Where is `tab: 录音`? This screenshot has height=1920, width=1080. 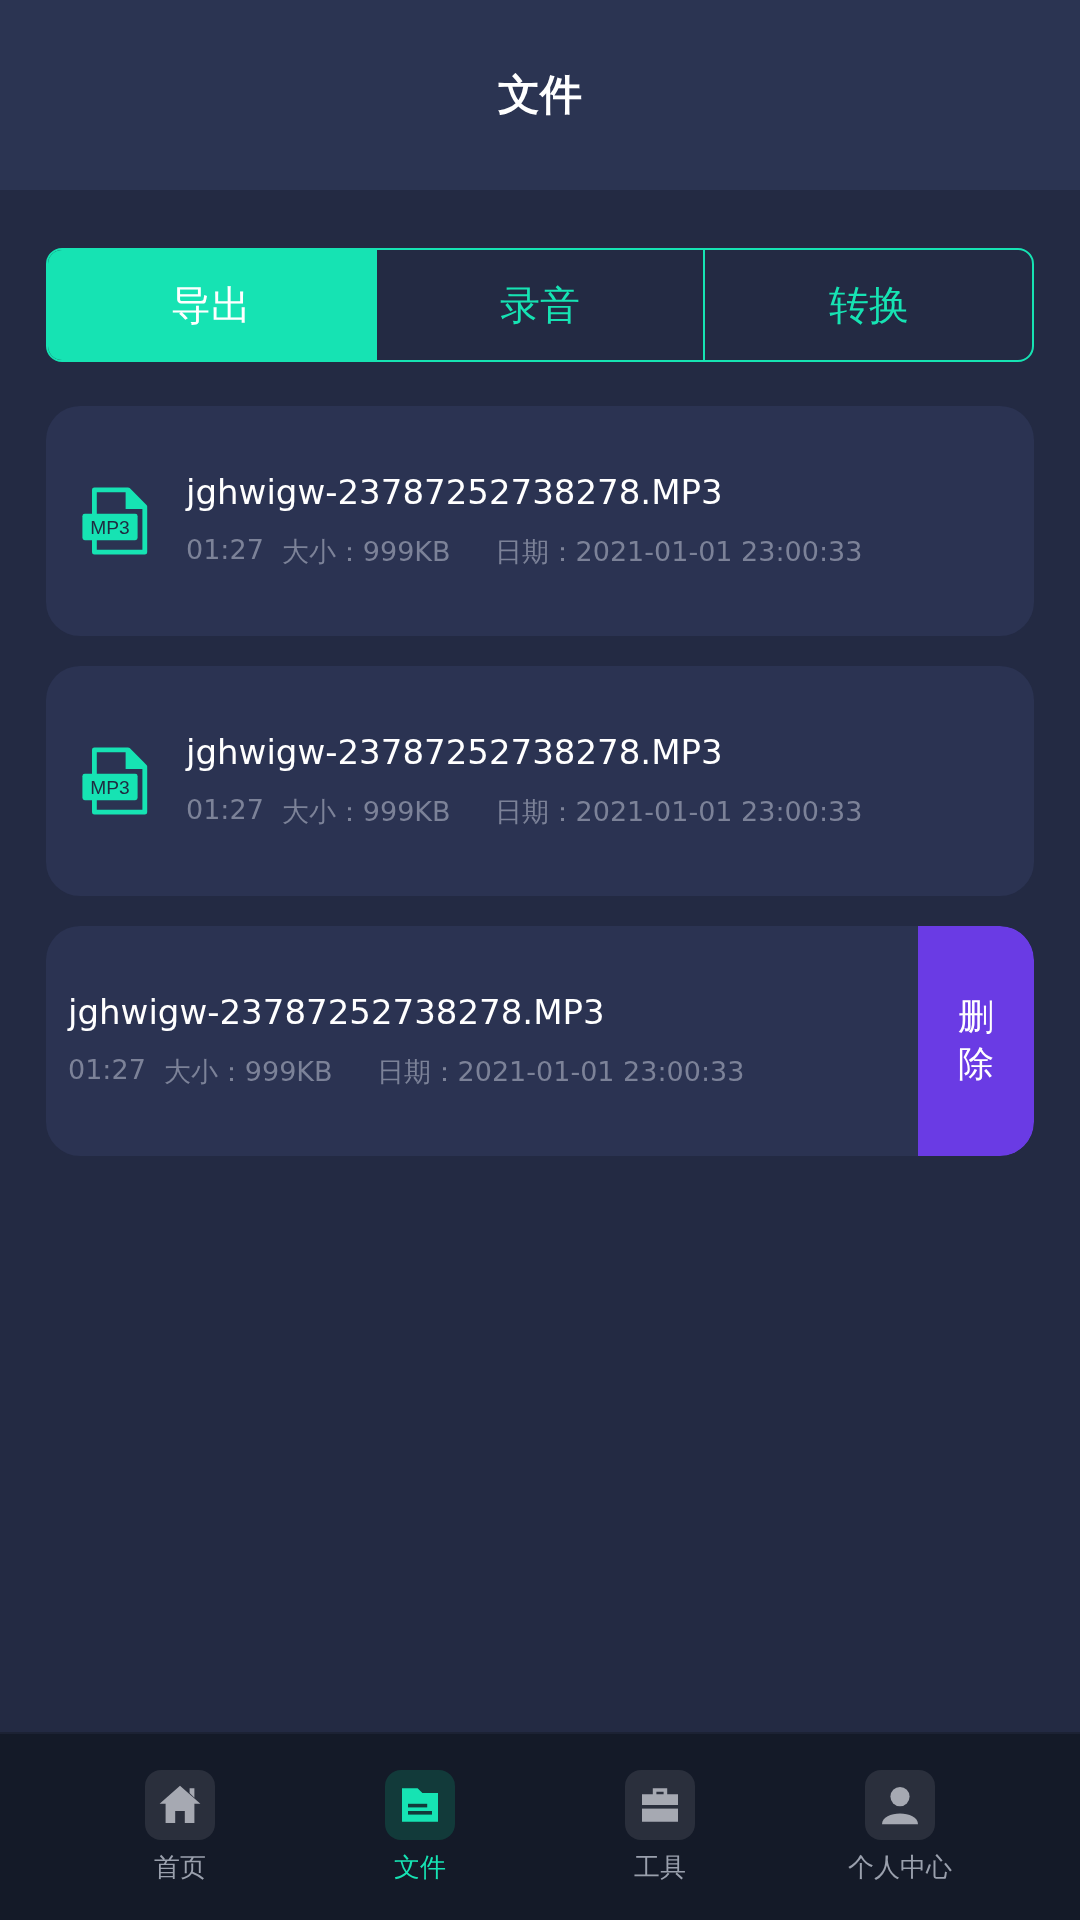 tab: 录音 is located at coordinates (539, 305).